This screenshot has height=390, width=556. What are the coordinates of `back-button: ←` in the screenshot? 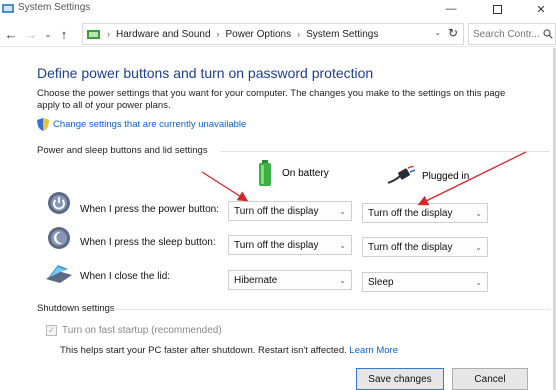 It's located at (11, 34).